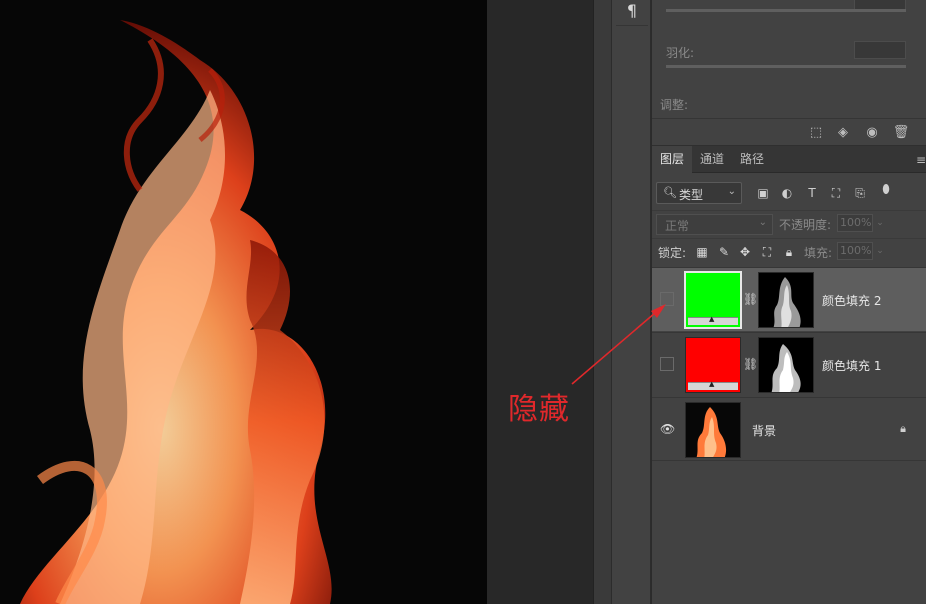 This screenshot has height=604, width=926. I want to click on lock-icon: 🔒︎, so click(903, 428).